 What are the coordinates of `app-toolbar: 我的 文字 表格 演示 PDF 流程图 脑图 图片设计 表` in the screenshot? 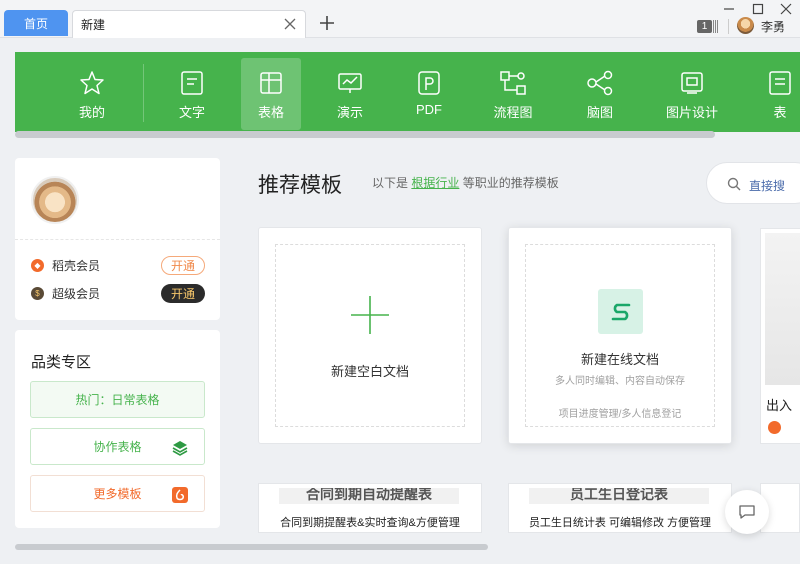 It's located at (407, 92).